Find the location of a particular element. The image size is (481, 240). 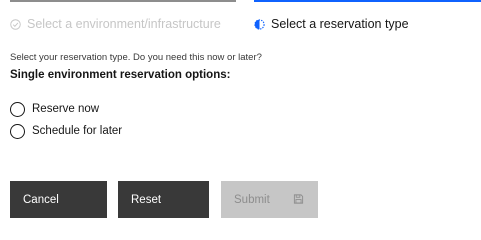

save-icon is located at coordinates (298, 199).